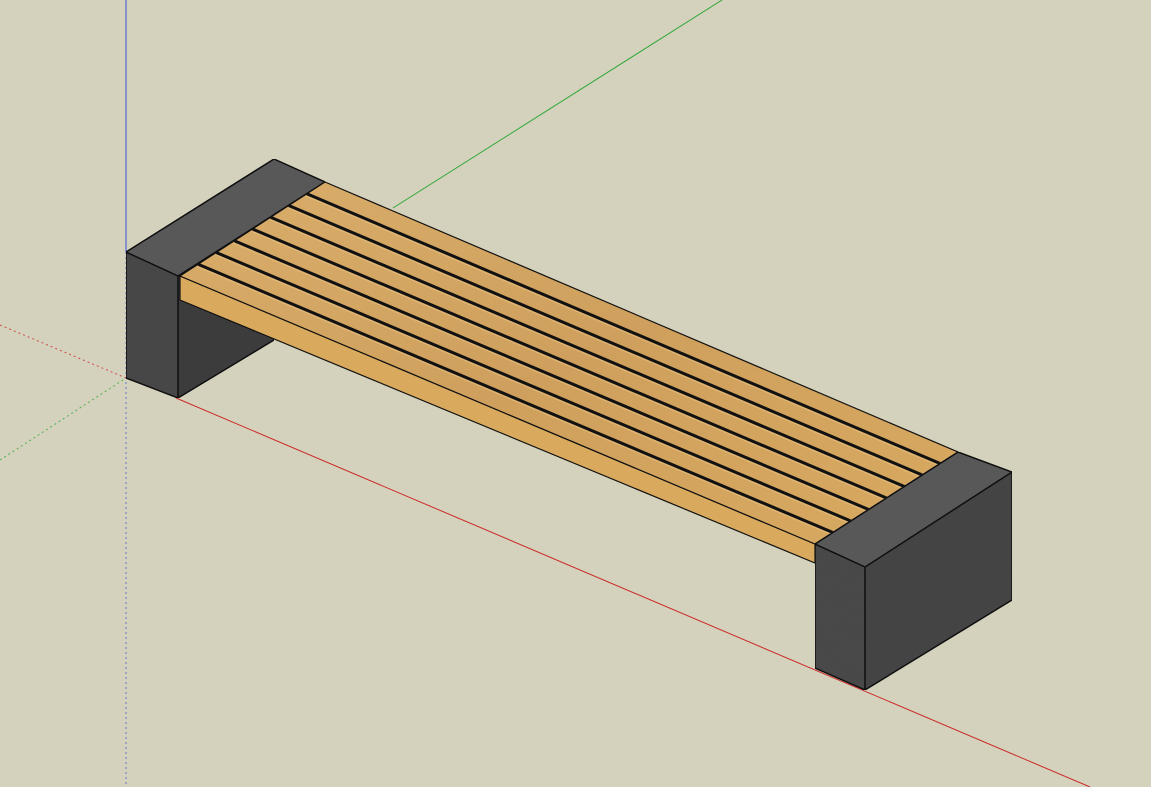 This screenshot has height=787, width=1151. I want to click on green-axis-hidden, so click(63, 419).